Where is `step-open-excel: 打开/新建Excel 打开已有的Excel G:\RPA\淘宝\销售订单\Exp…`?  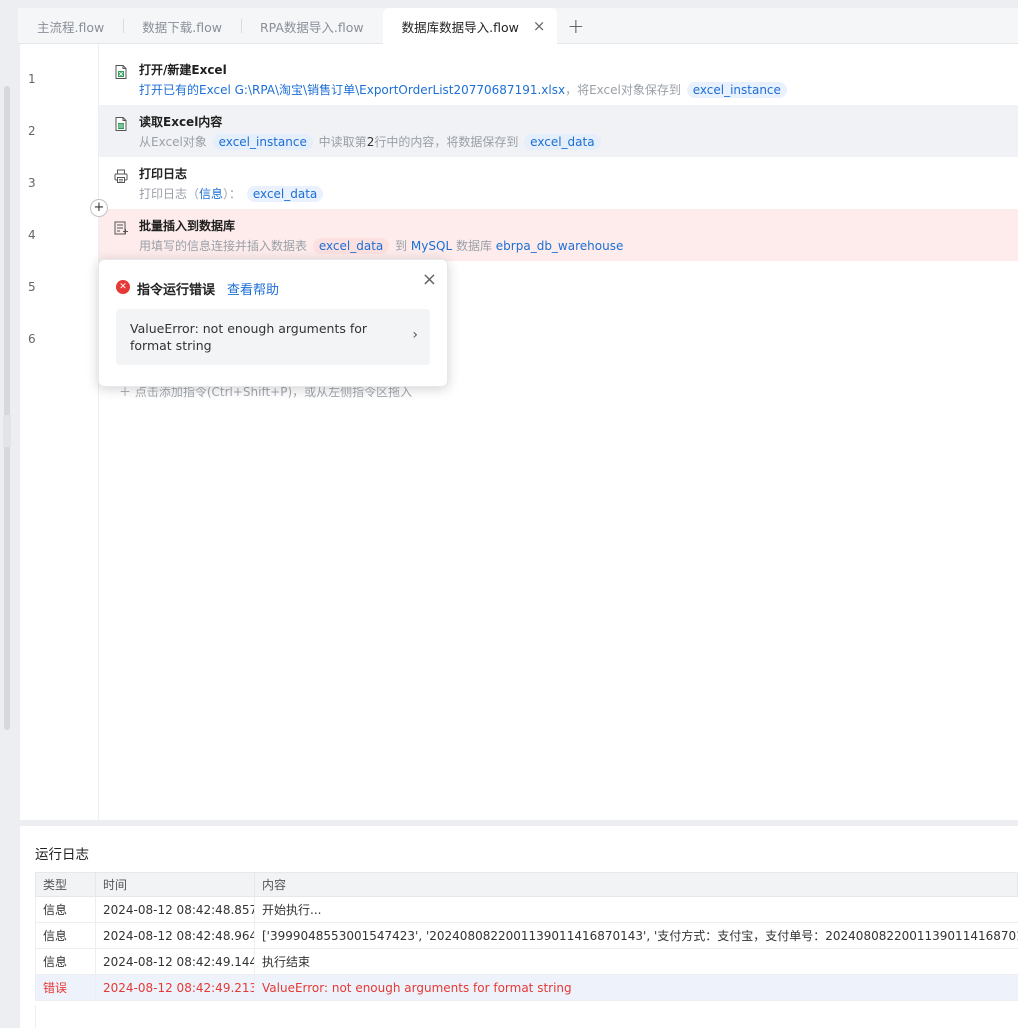
step-open-excel: 打开/新建Excel 打开已有的Excel G:\RPA\淘宝\销售订单\Exp… is located at coordinates (558, 79).